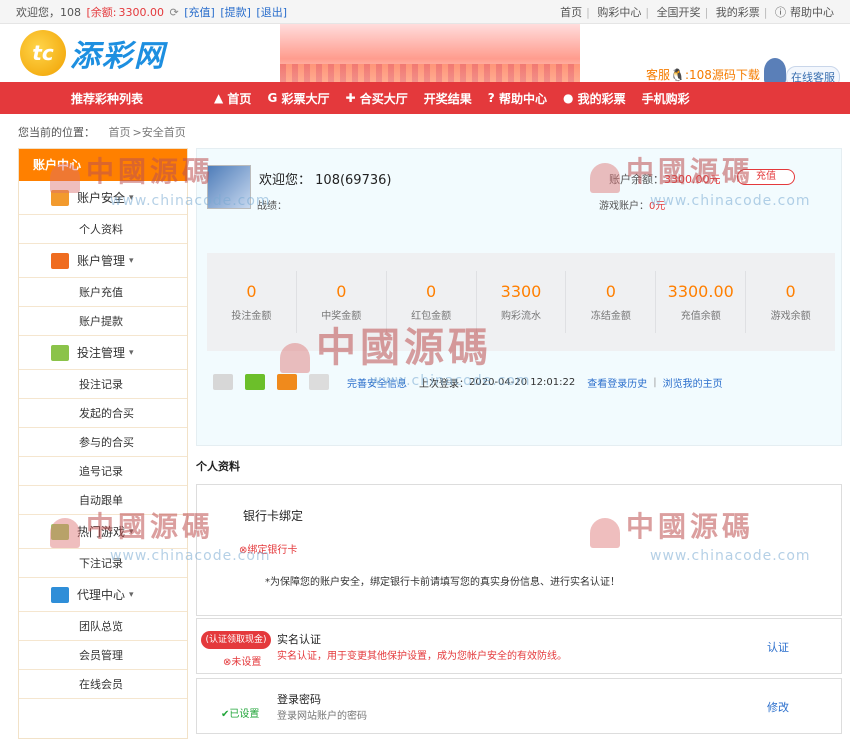 This screenshot has width=850, height=739. I want to click on stat-game-balance: 0 游戏余额, so click(790, 302).